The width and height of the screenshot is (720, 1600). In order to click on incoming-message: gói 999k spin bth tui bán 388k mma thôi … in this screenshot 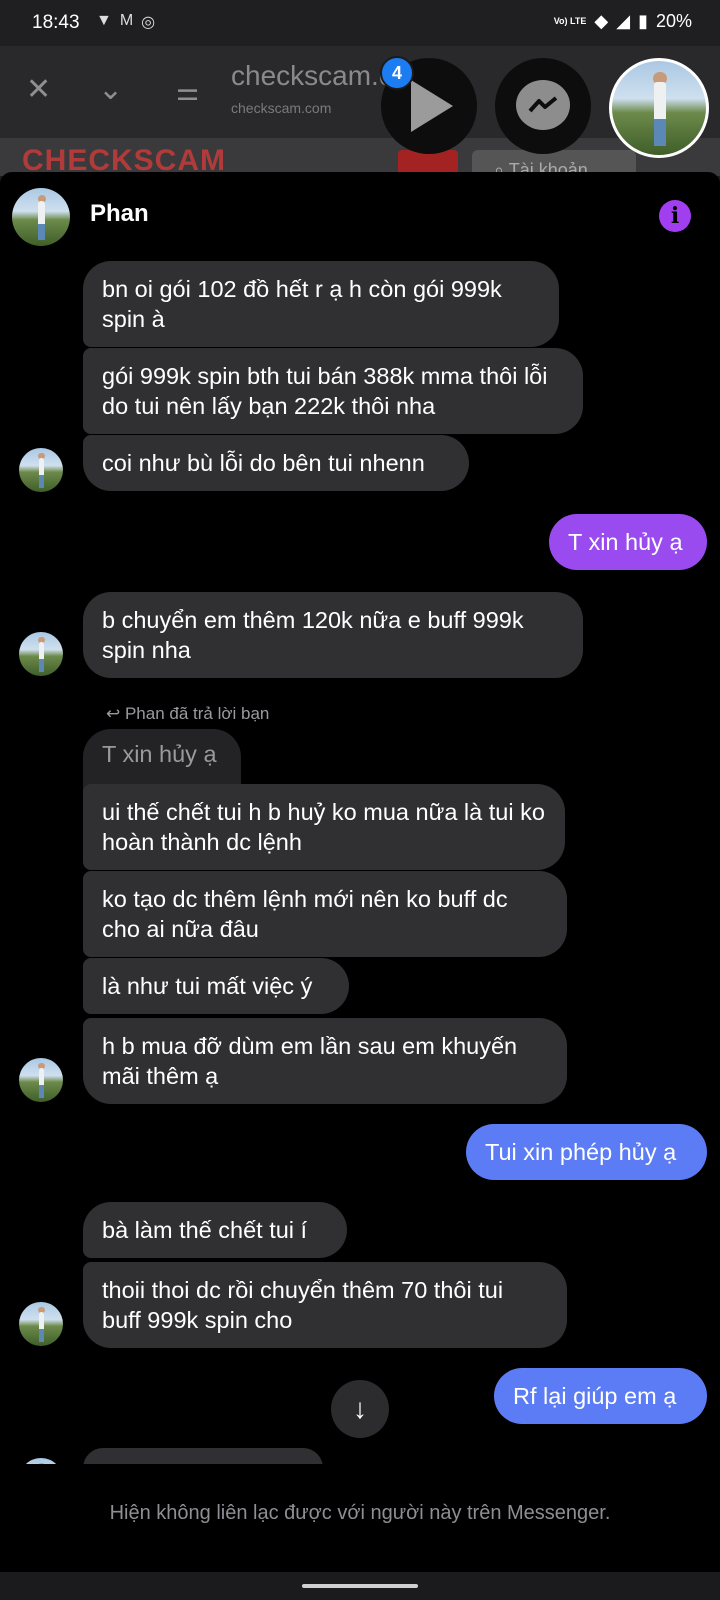, I will do `click(333, 391)`.